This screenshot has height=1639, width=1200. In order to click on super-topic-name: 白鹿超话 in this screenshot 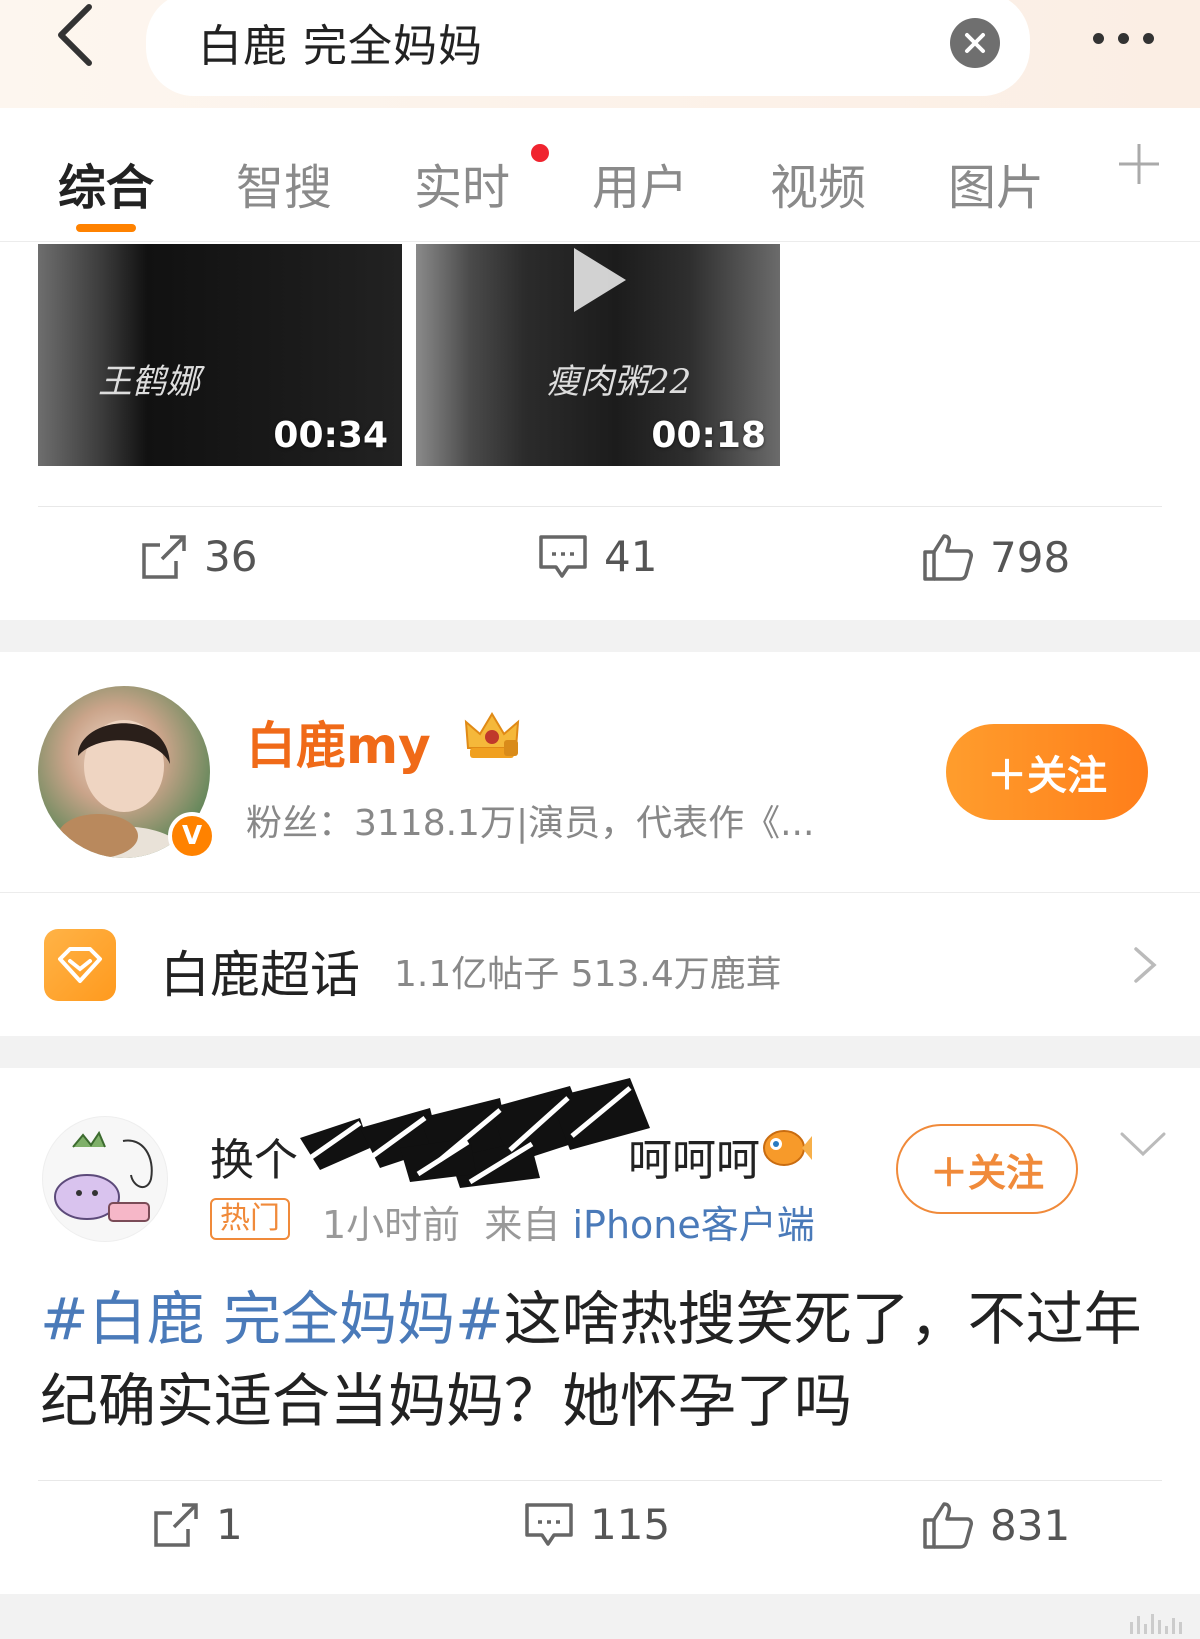, I will do `click(260, 975)`.